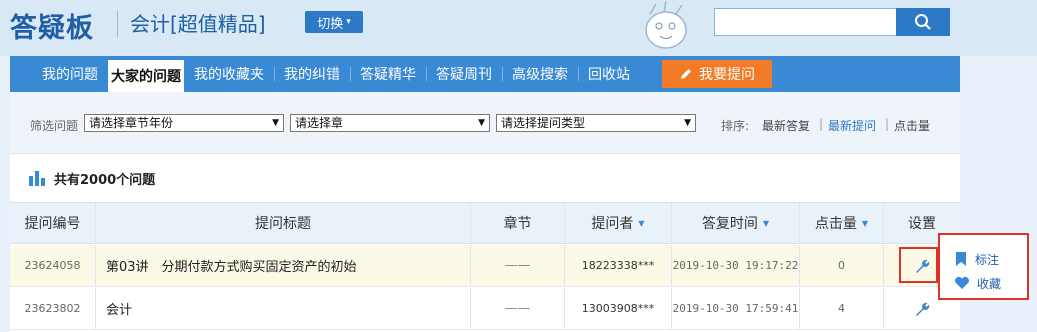  What do you see at coordinates (330, 24) in the screenshot?
I see `switch-label: 切换` at bounding box center [330, 24].